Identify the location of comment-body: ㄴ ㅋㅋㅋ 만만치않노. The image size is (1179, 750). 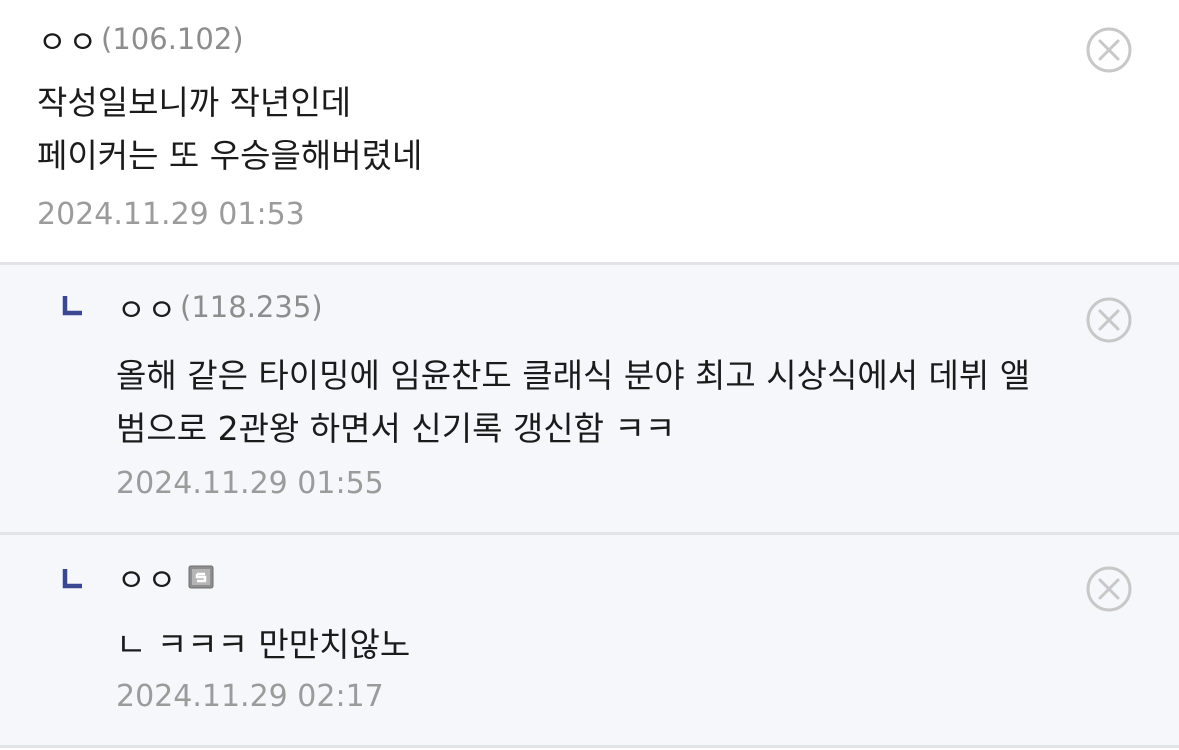
(263, 644).